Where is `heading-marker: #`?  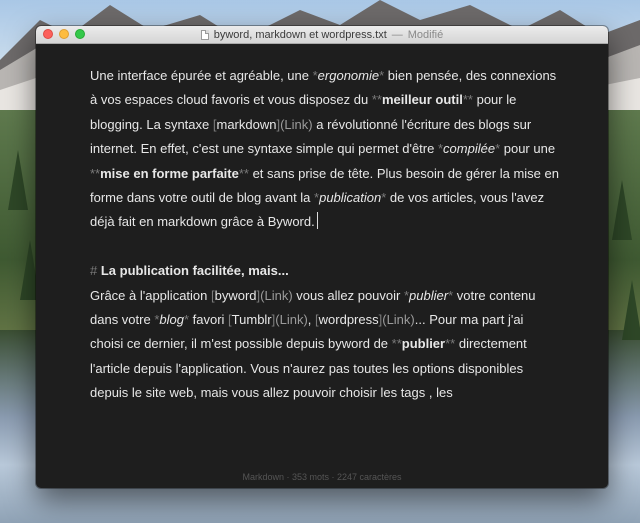 heading-marker: # is located at coordinates (94, 271).